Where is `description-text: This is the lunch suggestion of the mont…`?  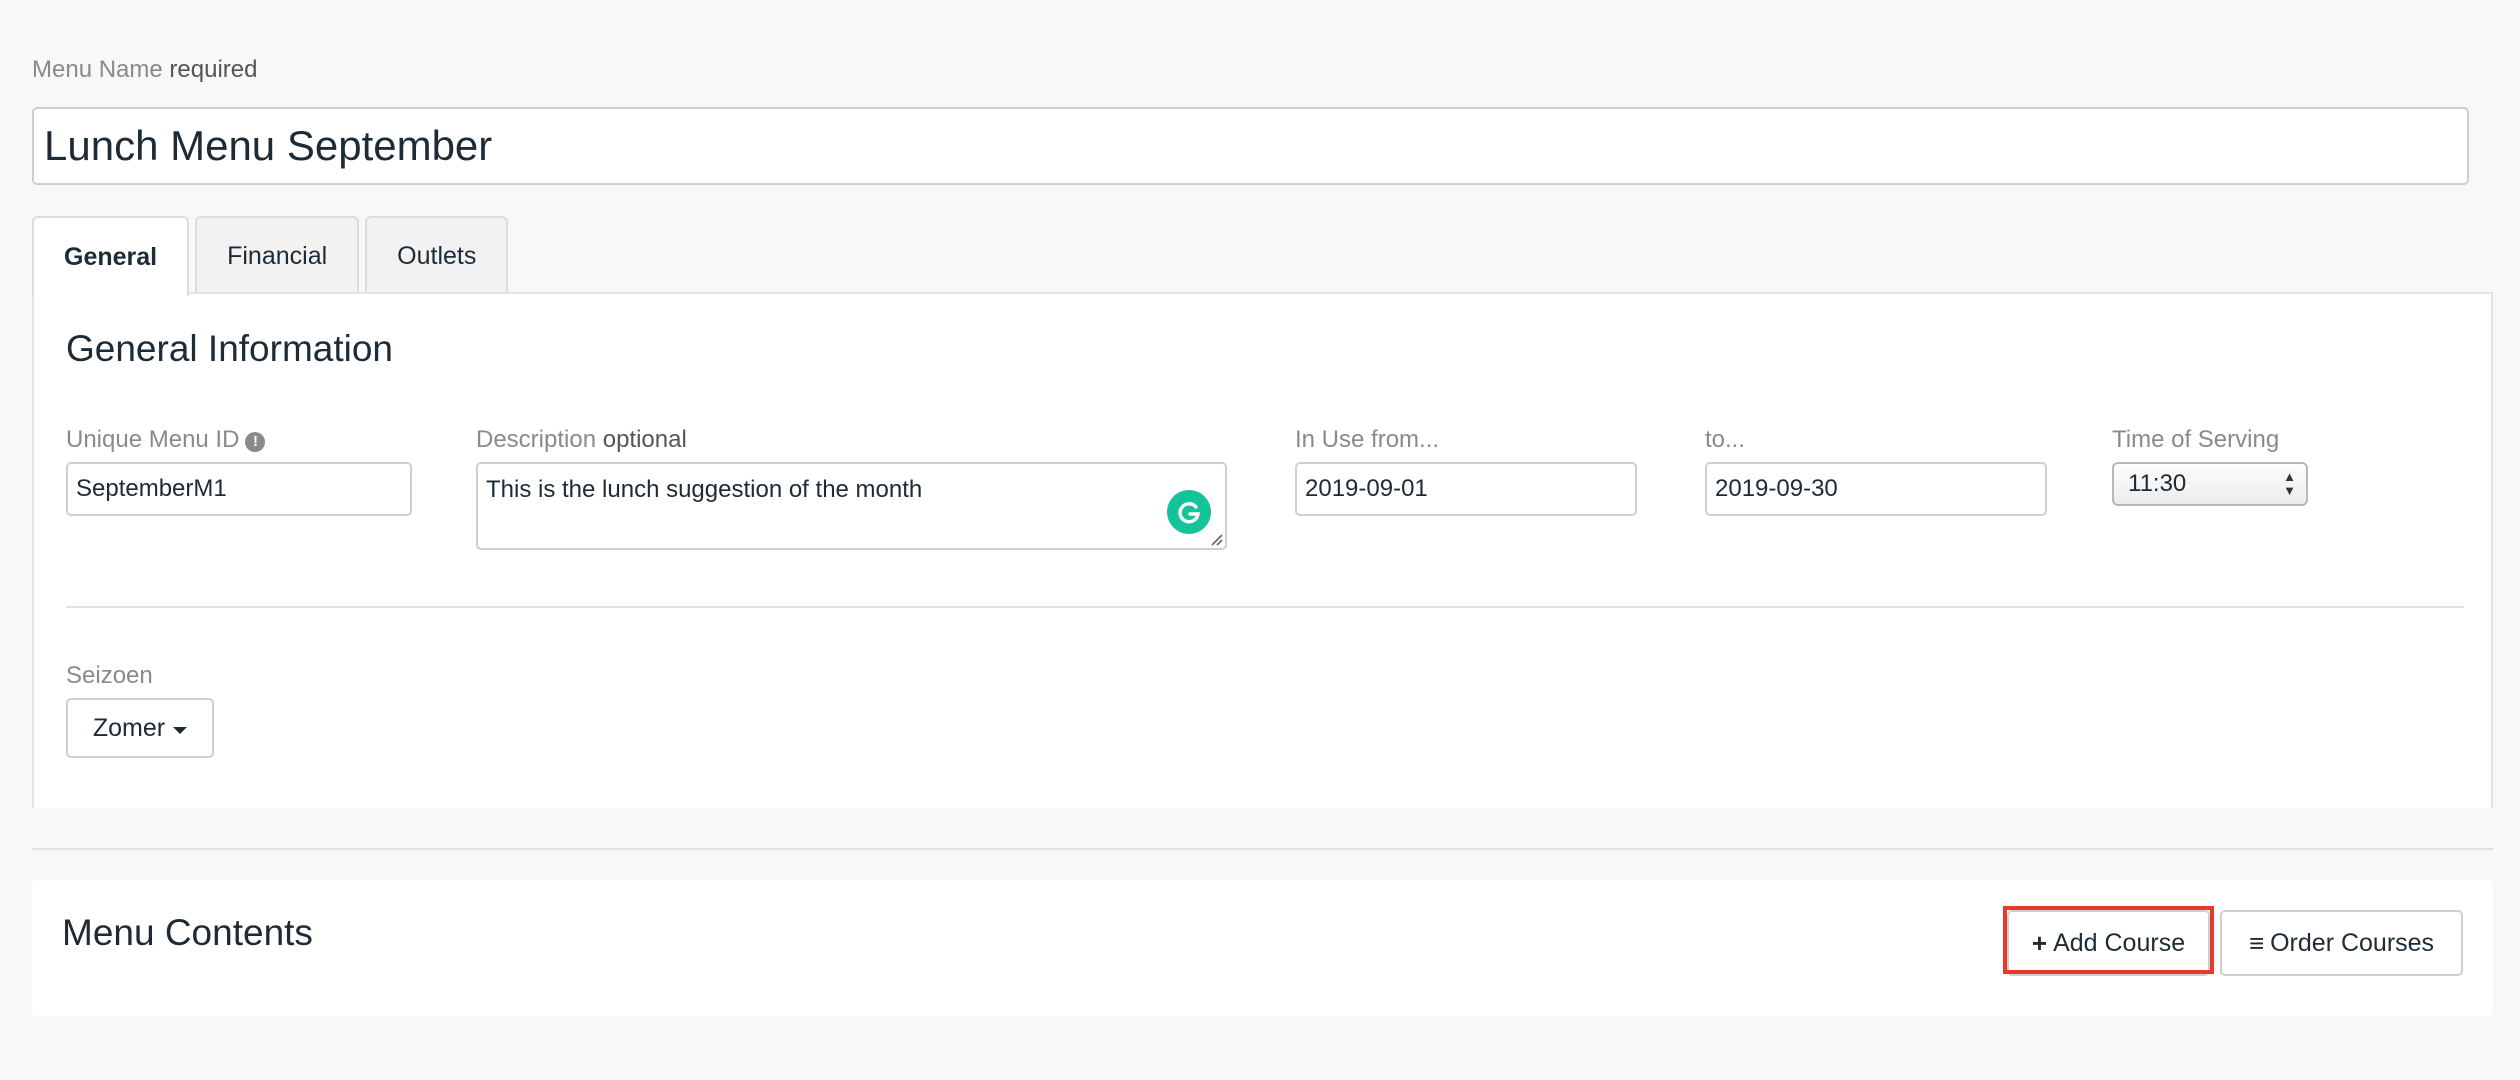 description-text: This is the lunch suggestion of the mont… is located at coordinates (704, 489).